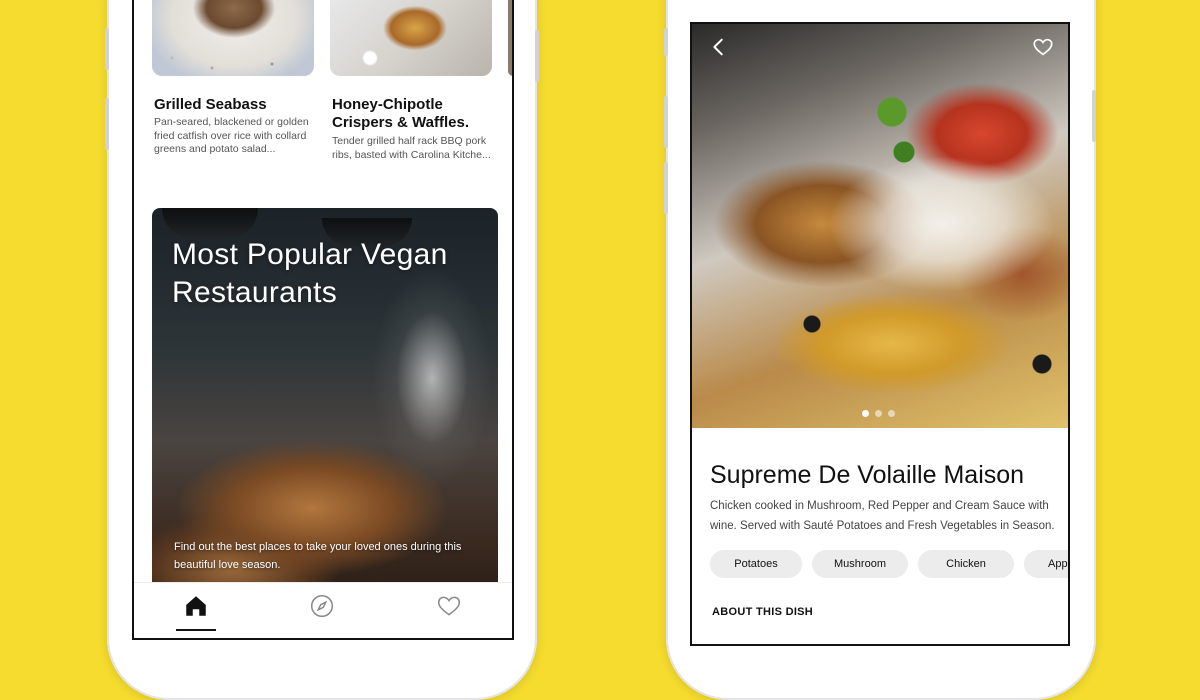  I want to click on dish-image-grilled-seabass, so click(233, 38).